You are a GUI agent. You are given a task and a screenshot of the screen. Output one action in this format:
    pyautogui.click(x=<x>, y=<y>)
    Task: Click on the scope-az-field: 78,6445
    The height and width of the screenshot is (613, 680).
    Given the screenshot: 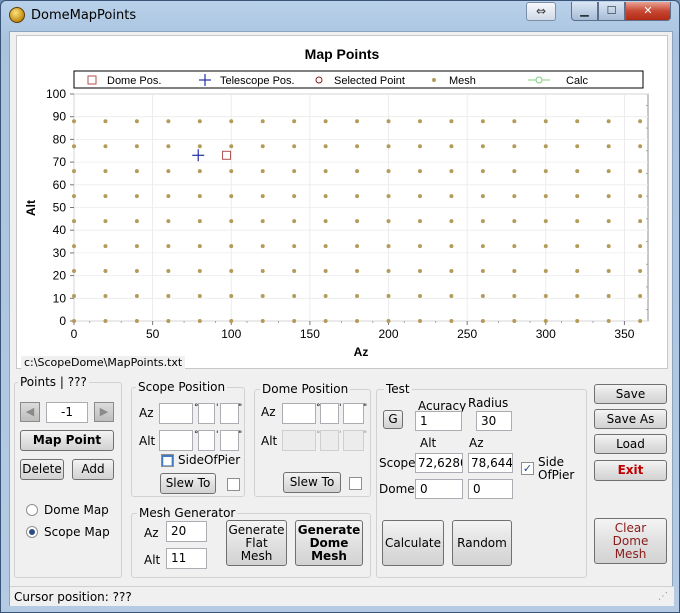 What is the action you would take?
    pyautogui.click(x=490, y=463)
    